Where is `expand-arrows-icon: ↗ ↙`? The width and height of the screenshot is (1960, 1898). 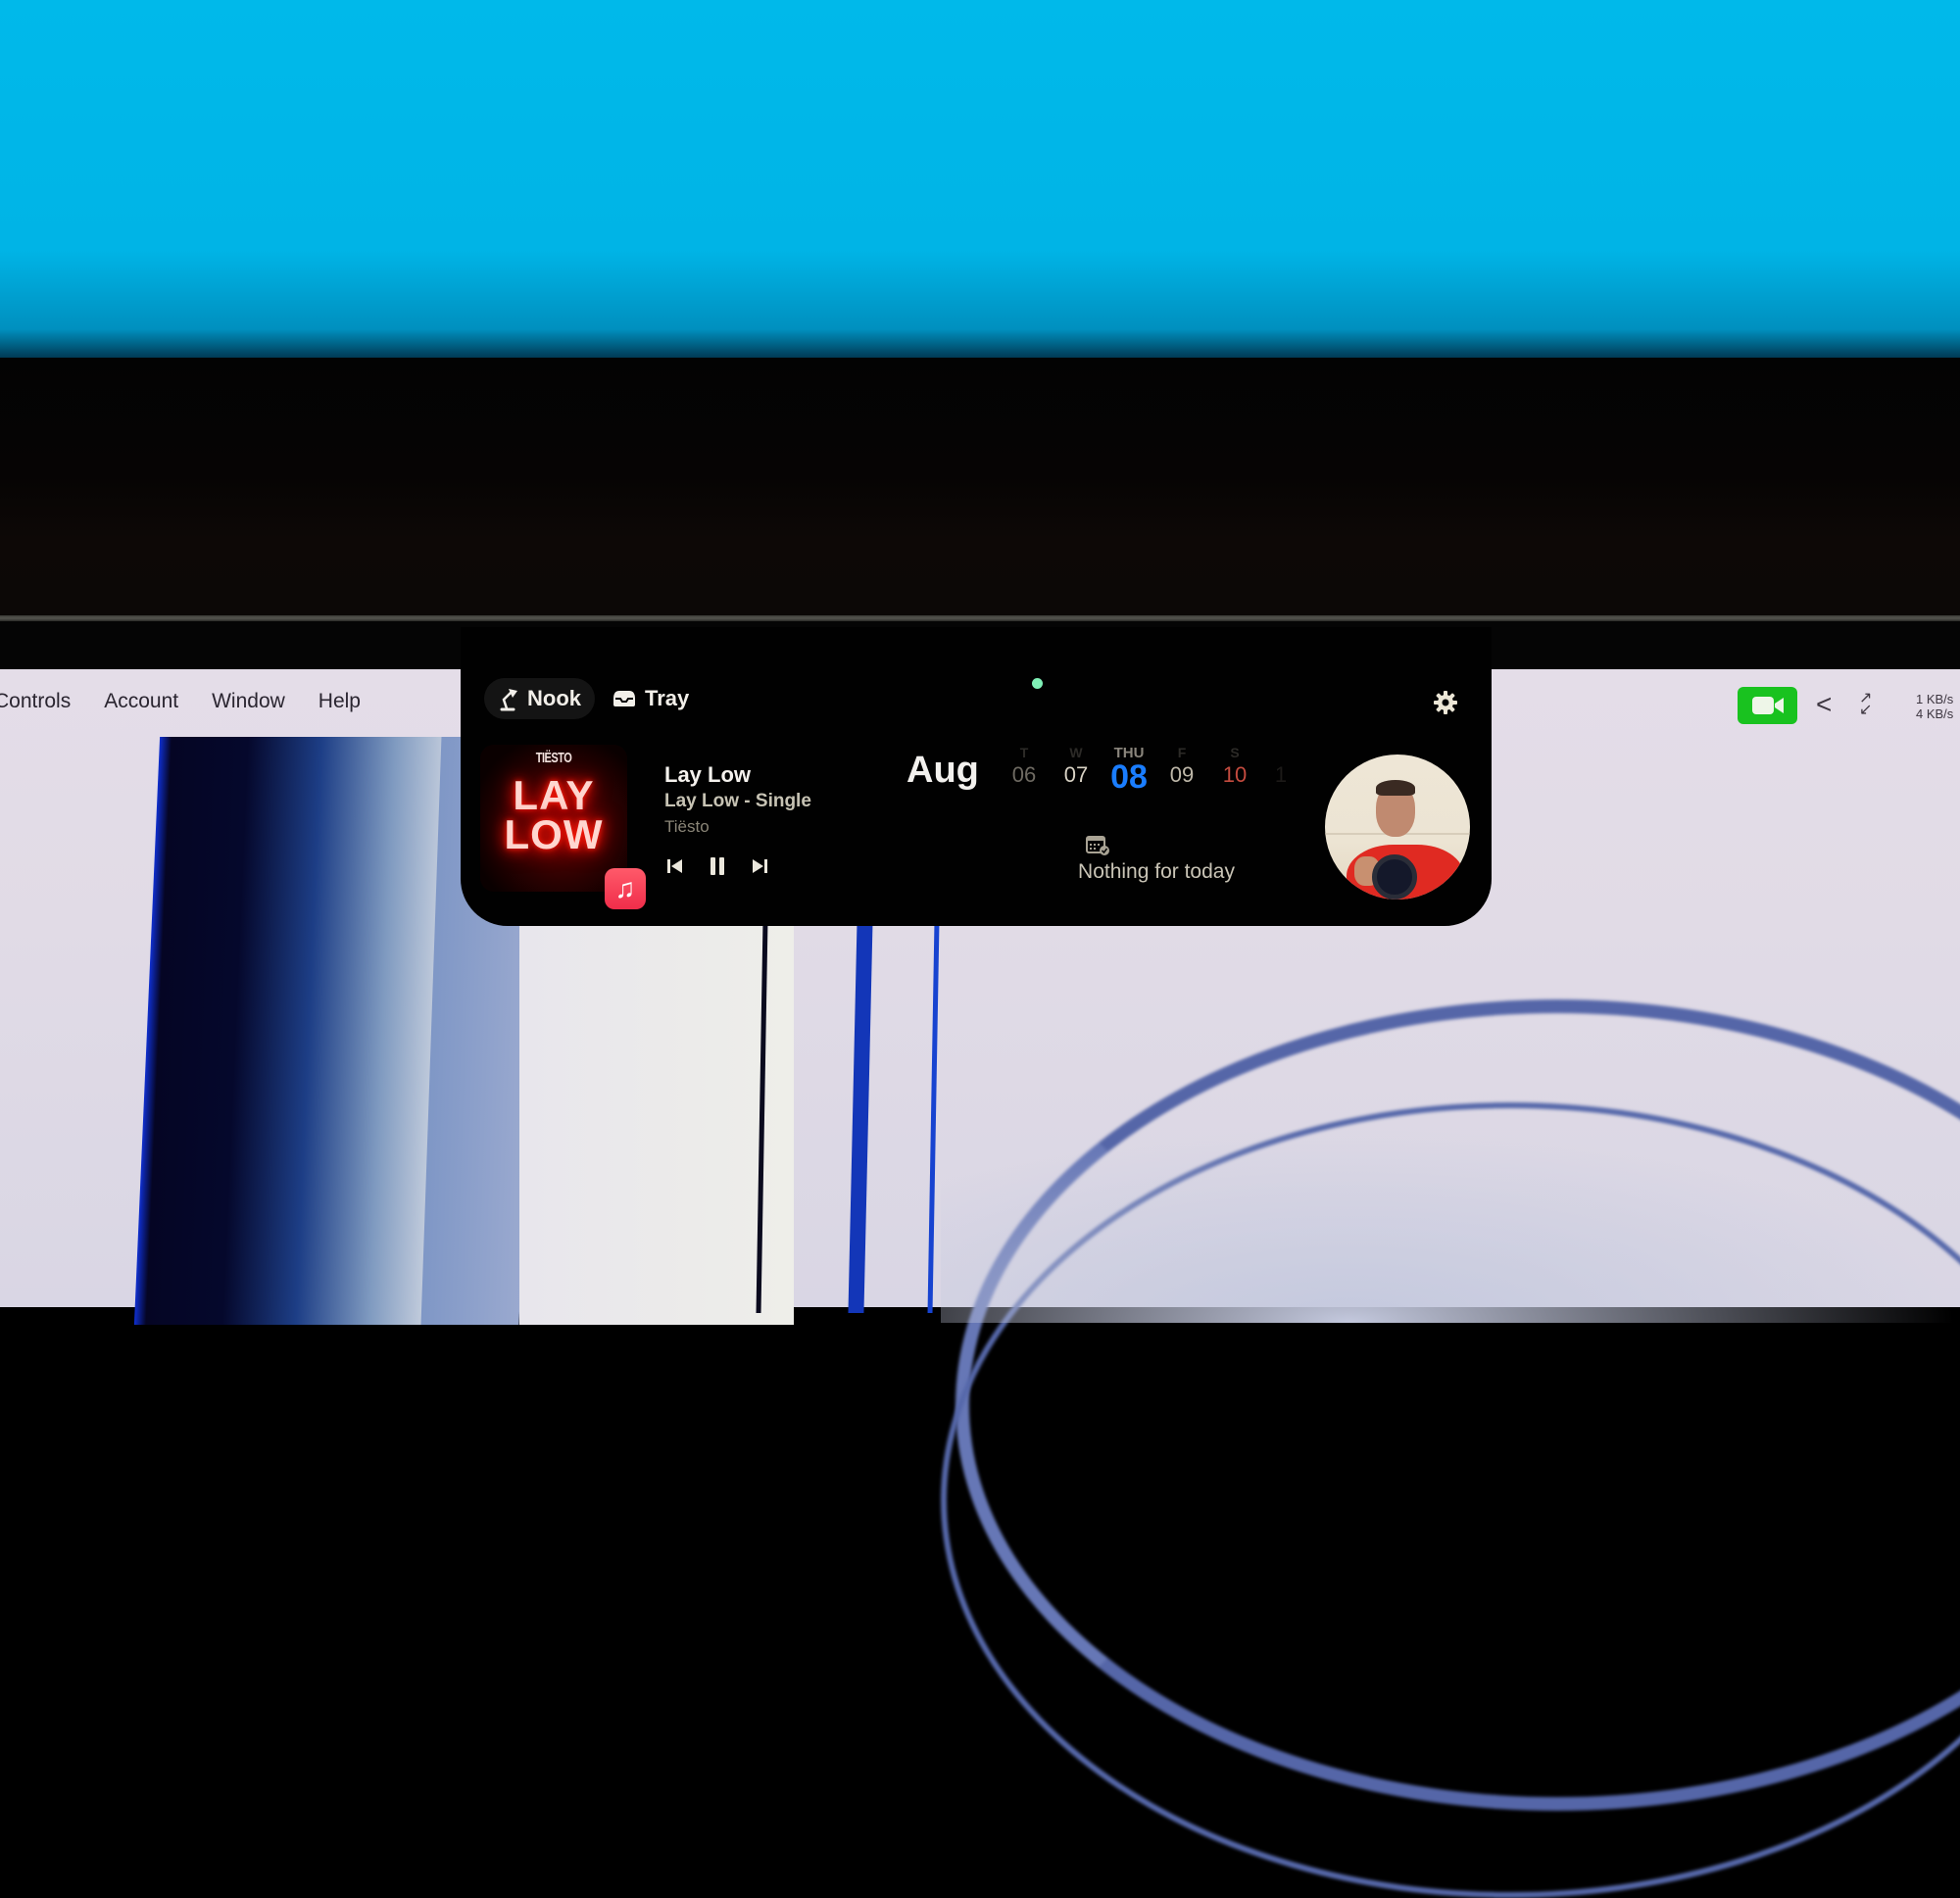
expand-arrows-icon: ↗ ↙ is located at coordinates (1865, 704).